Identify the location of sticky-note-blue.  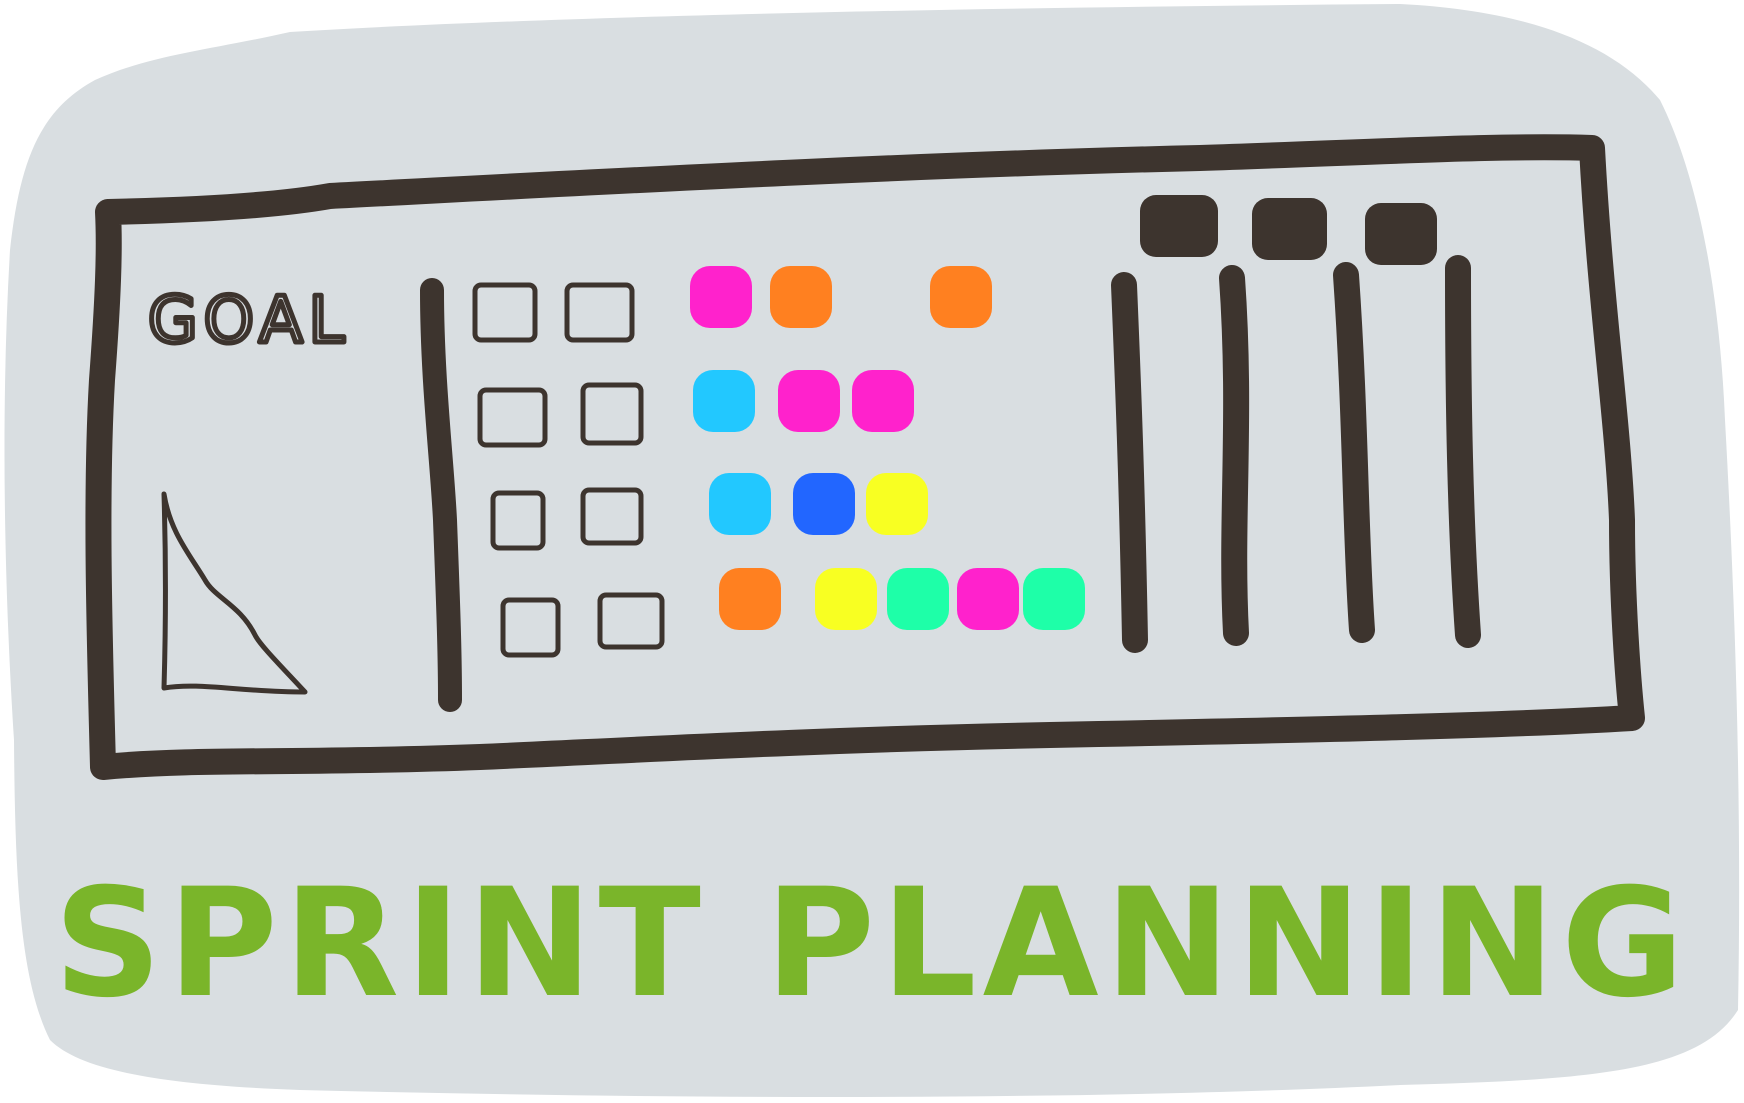
(824, 504).